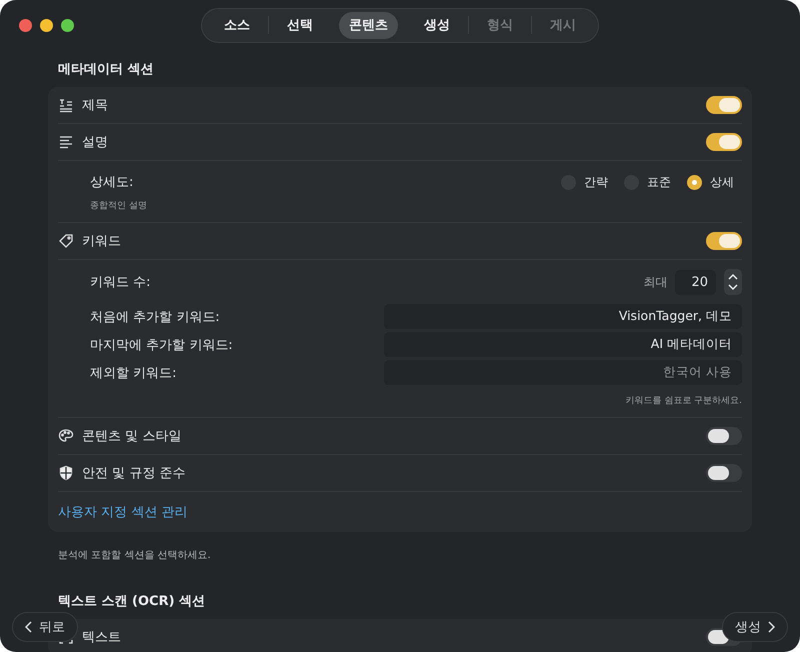 This screenshot has width=800, height=652. Describe the element at coordinates (400, 512) in the screenshot. I see `manage-sections-link: 사용자 지정 섹션 관리` at that location.